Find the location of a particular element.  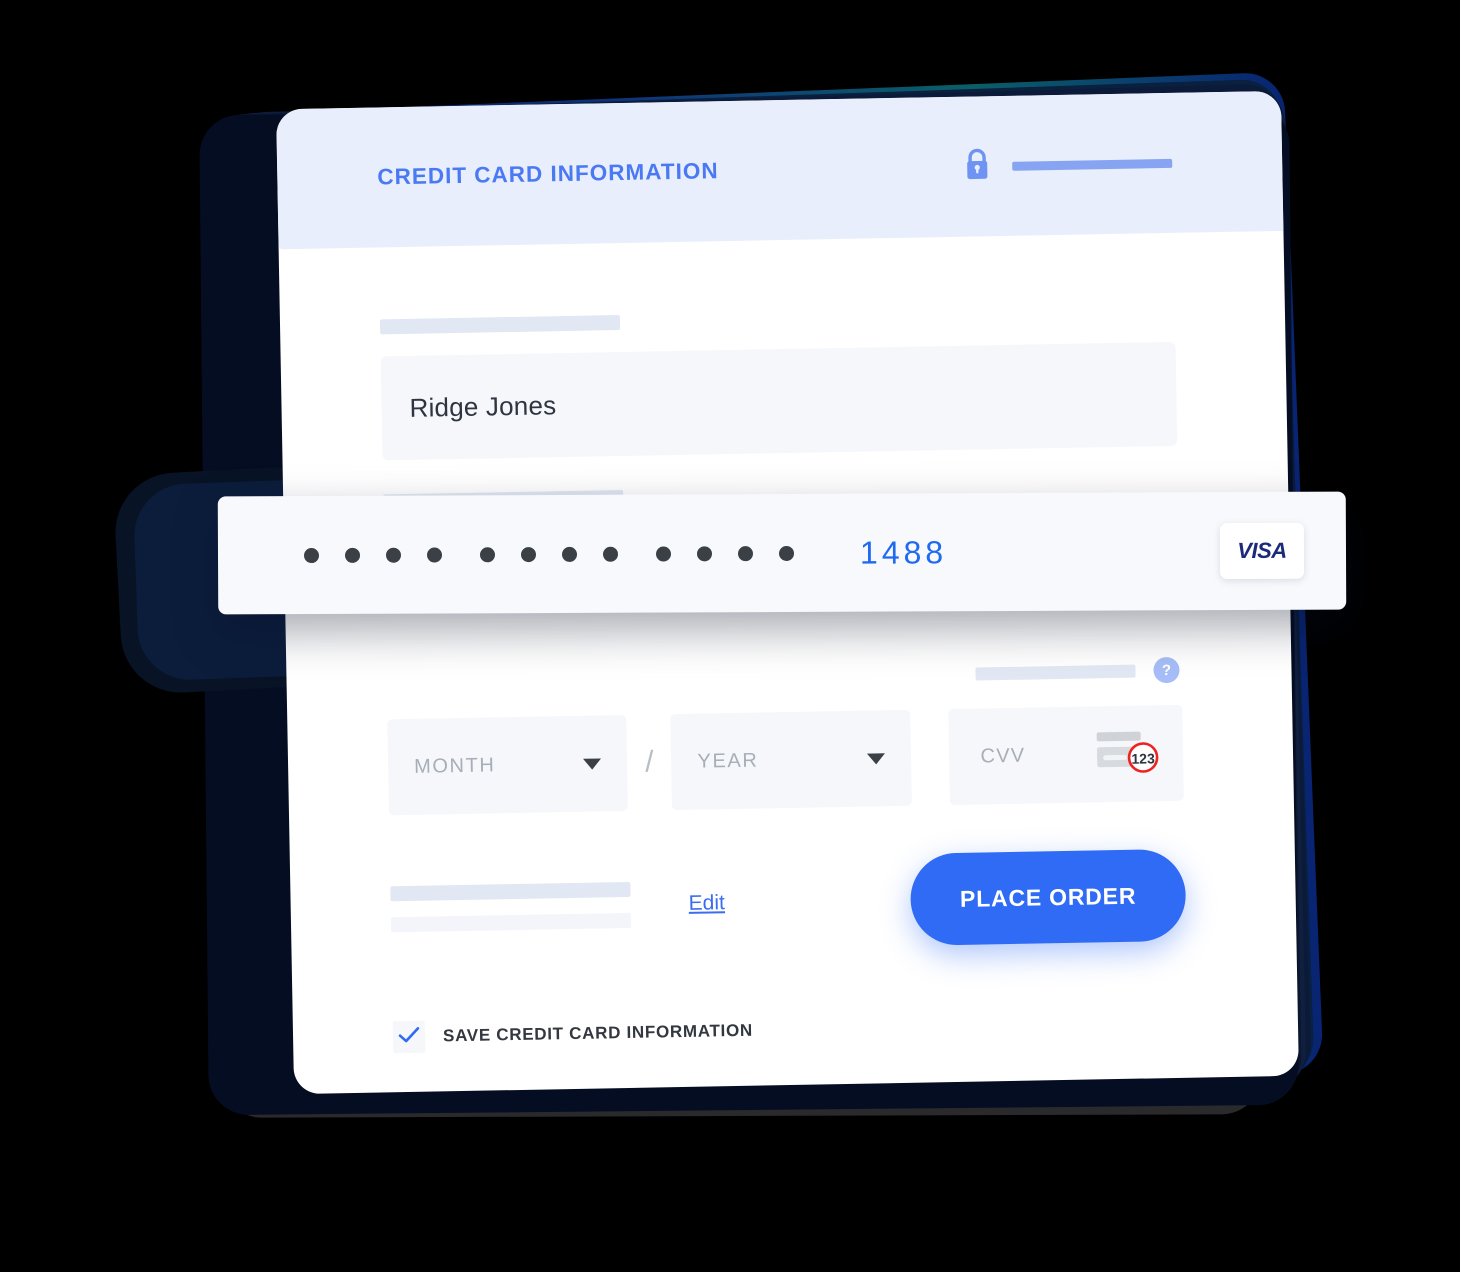

lock-icon is located at coordinates (977, 167).